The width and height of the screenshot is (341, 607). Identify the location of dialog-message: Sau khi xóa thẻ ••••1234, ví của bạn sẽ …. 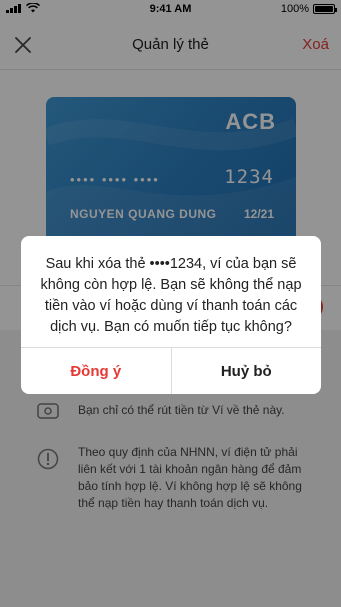
(171, 295).